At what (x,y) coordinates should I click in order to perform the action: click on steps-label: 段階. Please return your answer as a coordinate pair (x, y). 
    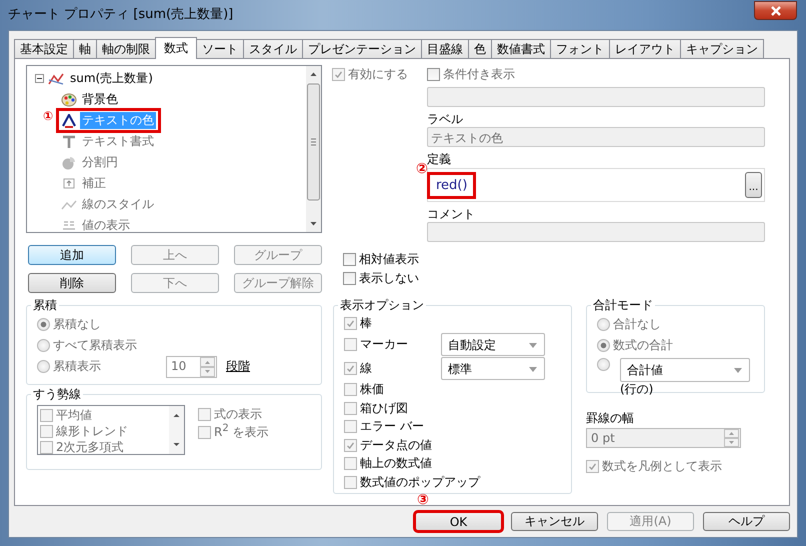
    Looking at the image, I should click on (238, 366).